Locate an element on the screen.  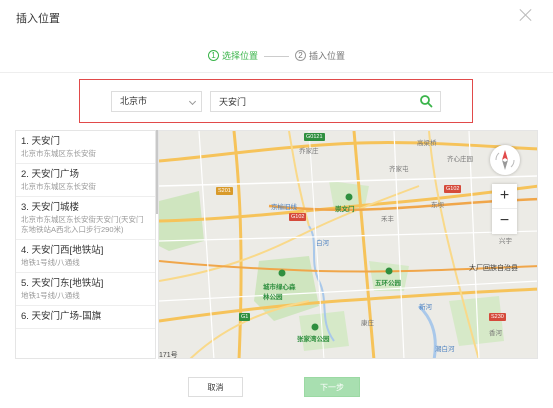
result-item: 6. 天安门广场-国旗 is located at coordinates (85, 317).